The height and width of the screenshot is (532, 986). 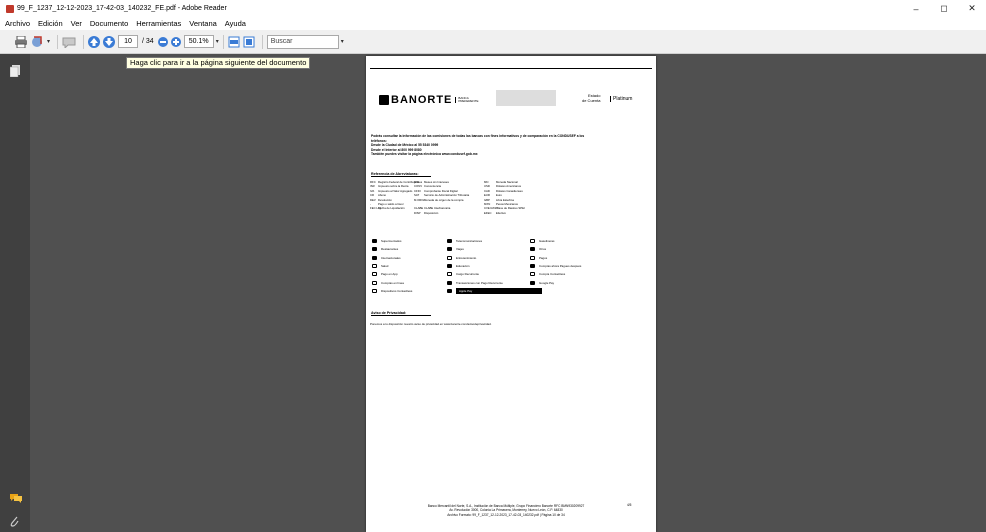 What do you see at coordinates (10, 8) in the screenshot?
I see `adobe-reader-icon` at bounding box center [10, 8].